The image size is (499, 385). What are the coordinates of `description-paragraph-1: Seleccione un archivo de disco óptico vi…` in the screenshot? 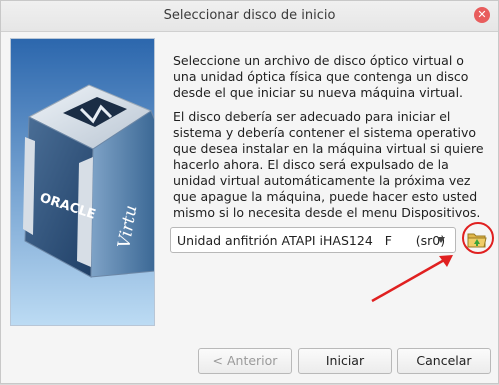 It's located at (321, 76).